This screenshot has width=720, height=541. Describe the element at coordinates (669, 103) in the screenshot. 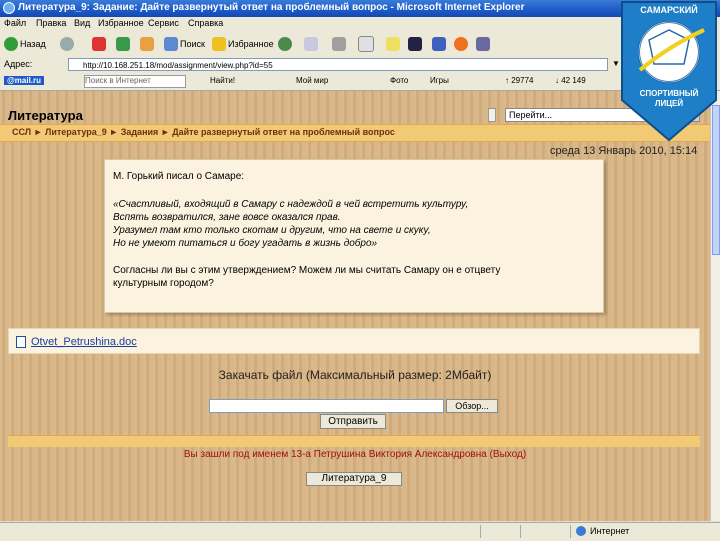

I see `svg-text: ЛИЦЕЙ` at that location.